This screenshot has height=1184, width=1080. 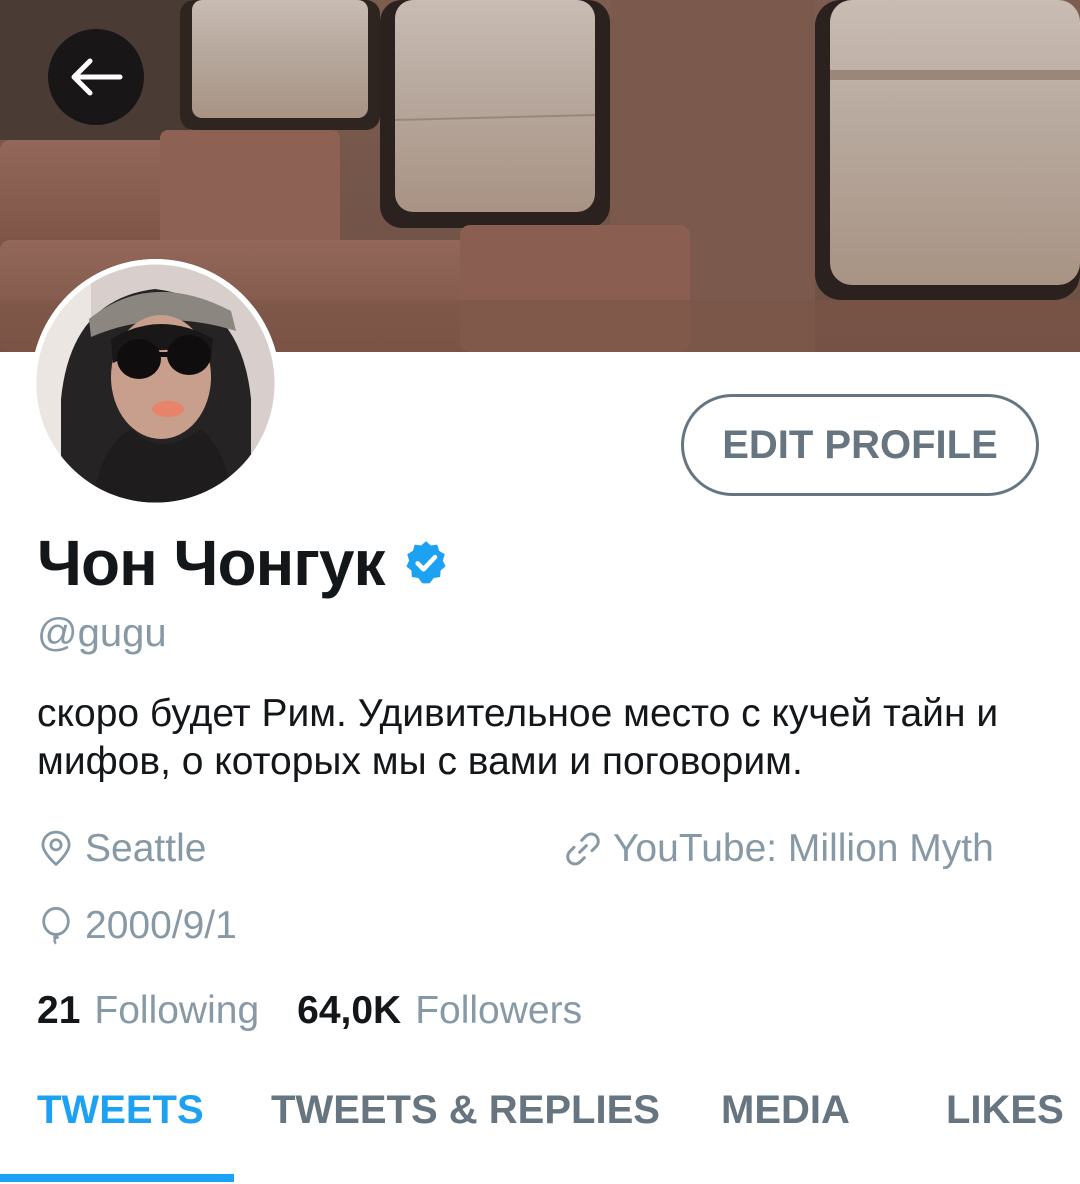 I want to click on back-button, so click(x=96, y=77).